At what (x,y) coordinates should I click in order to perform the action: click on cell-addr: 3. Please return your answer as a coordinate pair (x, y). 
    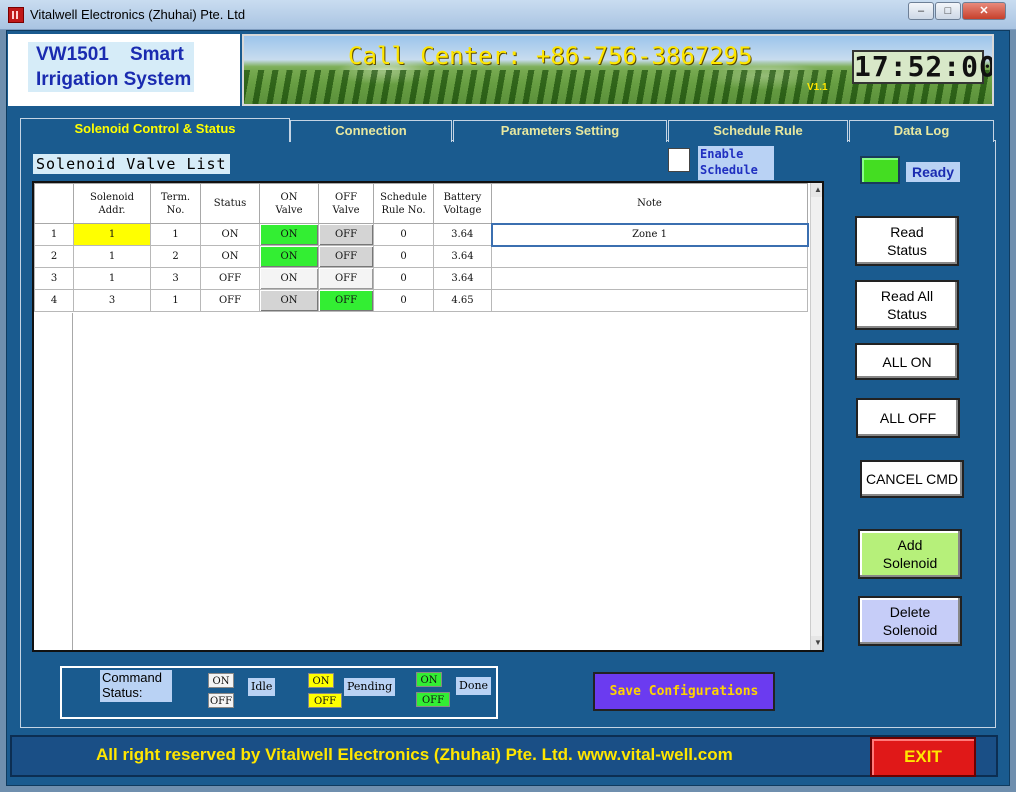
    Looking at the image, I should click on (112, 300).